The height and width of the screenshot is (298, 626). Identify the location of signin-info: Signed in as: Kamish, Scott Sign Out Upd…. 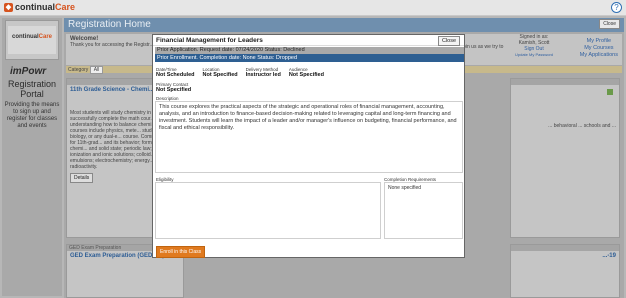
(534, 46).